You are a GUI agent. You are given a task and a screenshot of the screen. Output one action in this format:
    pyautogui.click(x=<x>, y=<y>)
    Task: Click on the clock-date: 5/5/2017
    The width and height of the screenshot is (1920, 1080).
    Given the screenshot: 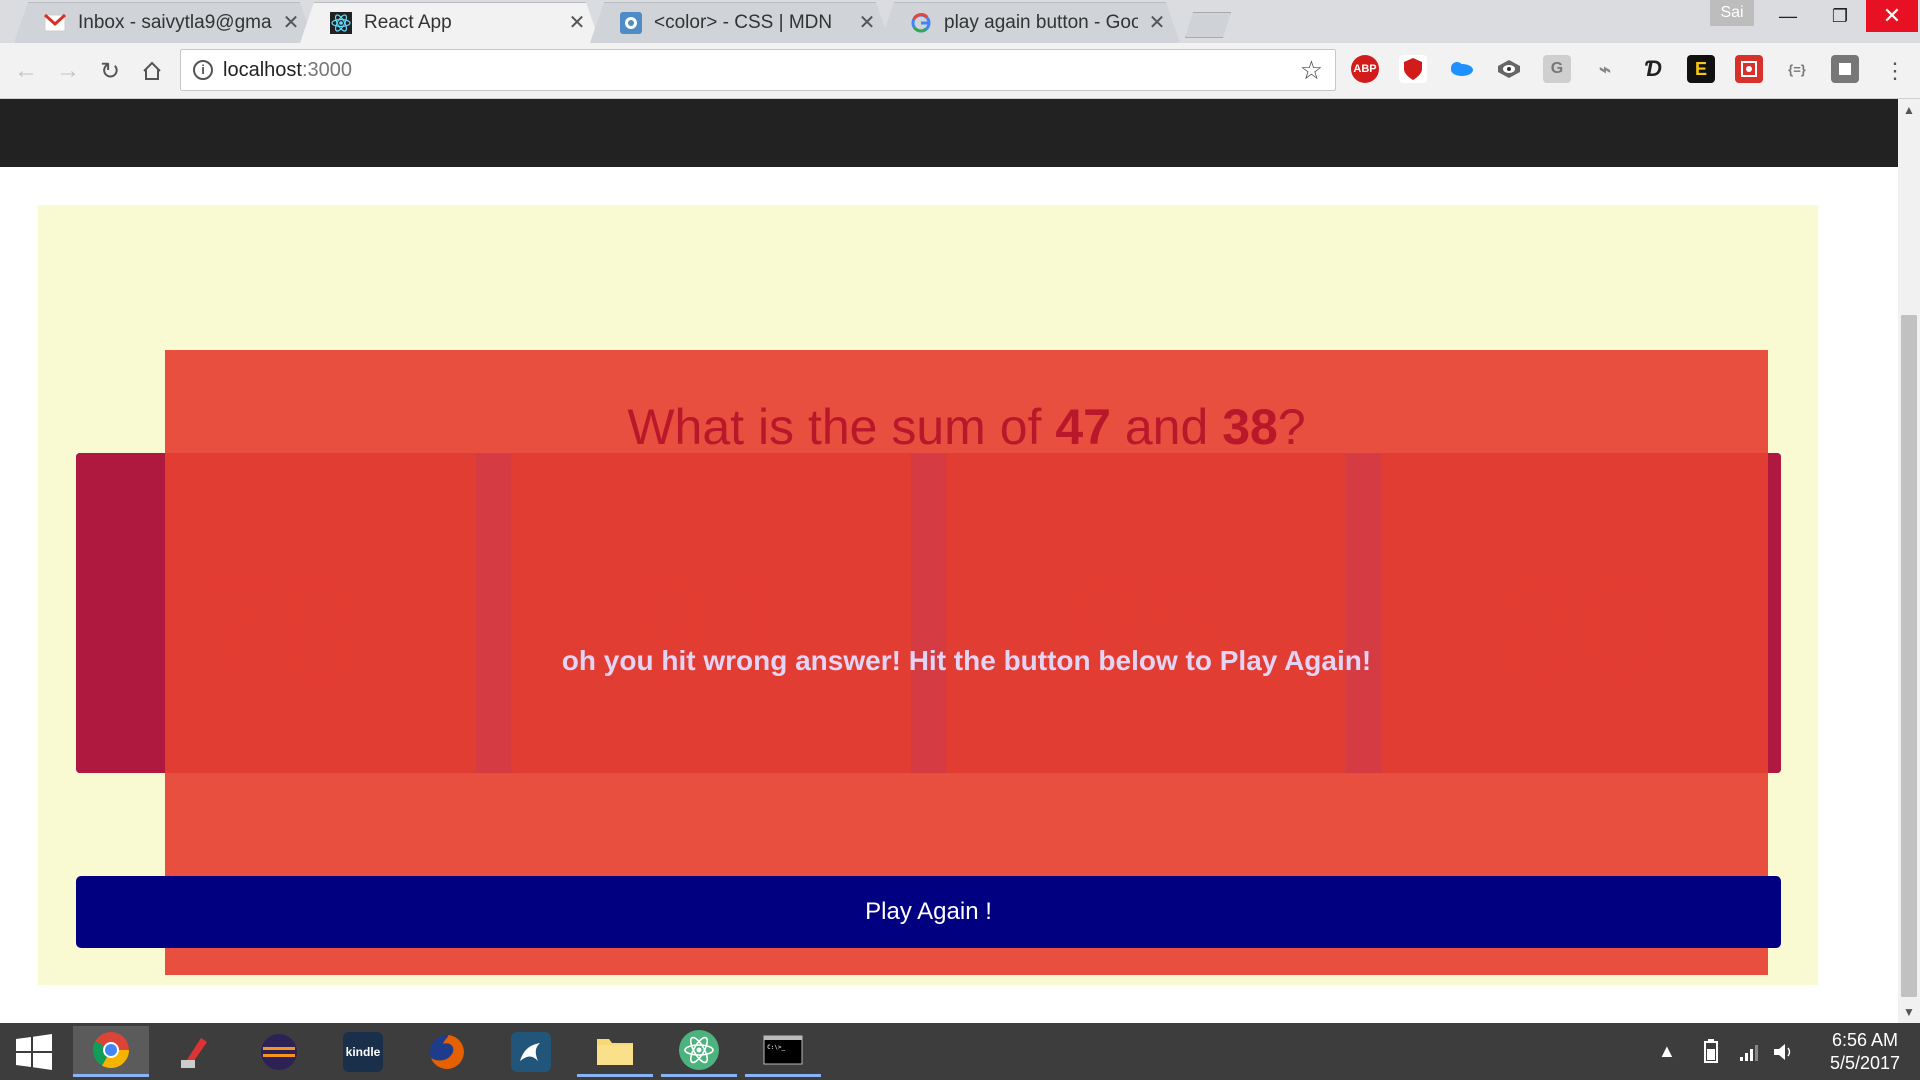 What is the action you would take?
    pyautogui.click(x=1865, y=1063)
    